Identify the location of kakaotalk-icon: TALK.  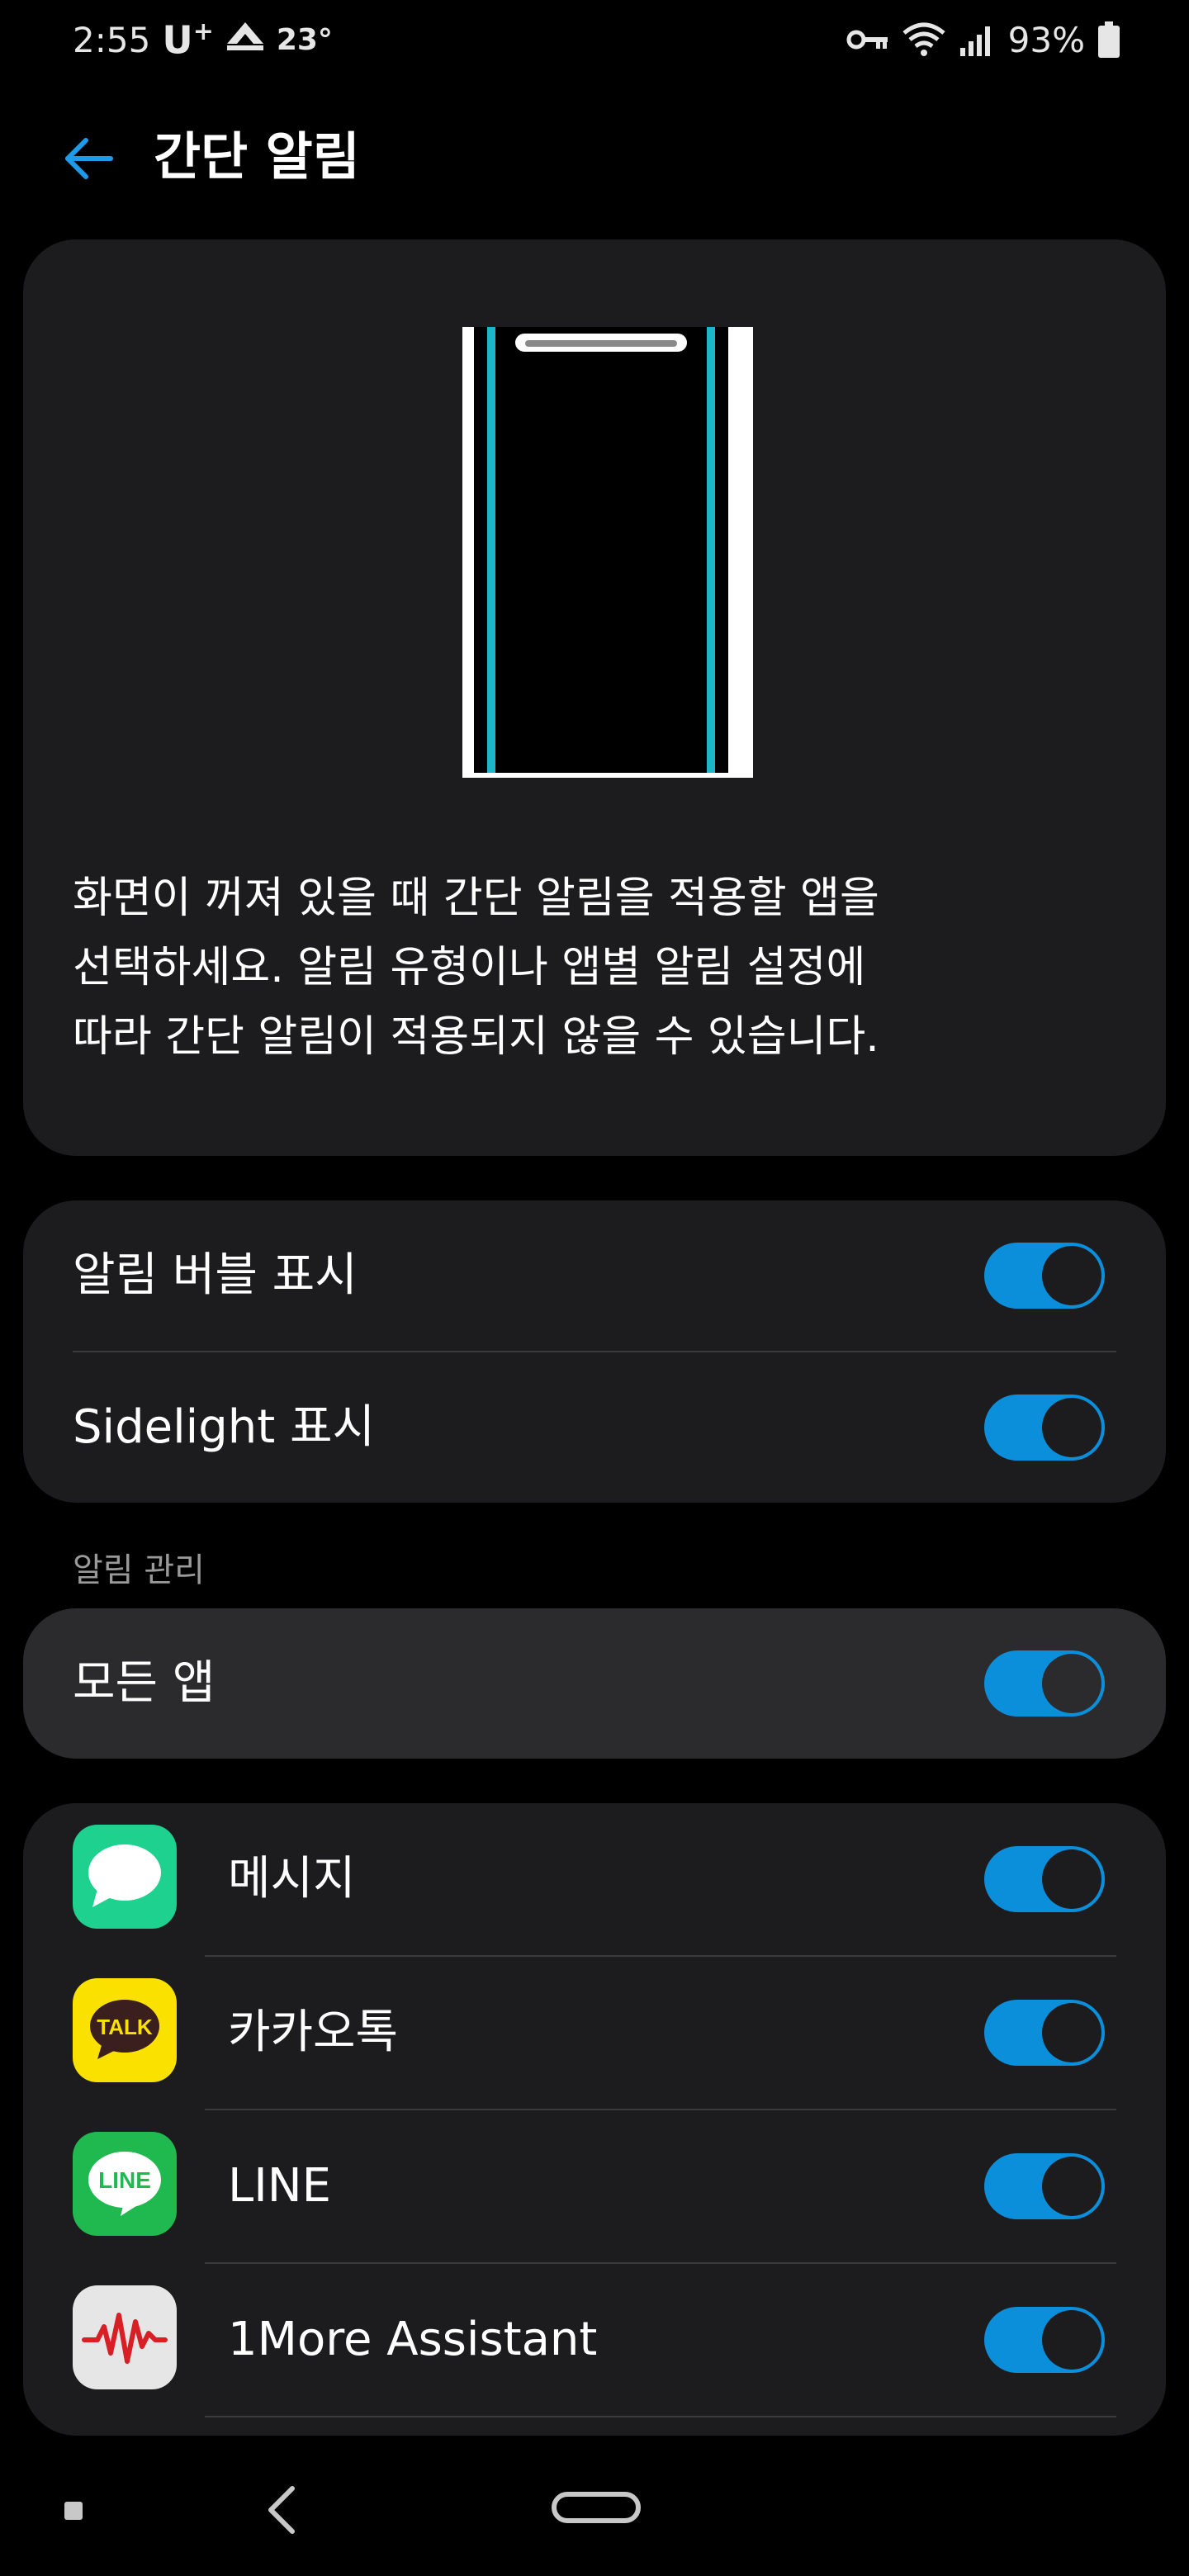
(125, 2030).